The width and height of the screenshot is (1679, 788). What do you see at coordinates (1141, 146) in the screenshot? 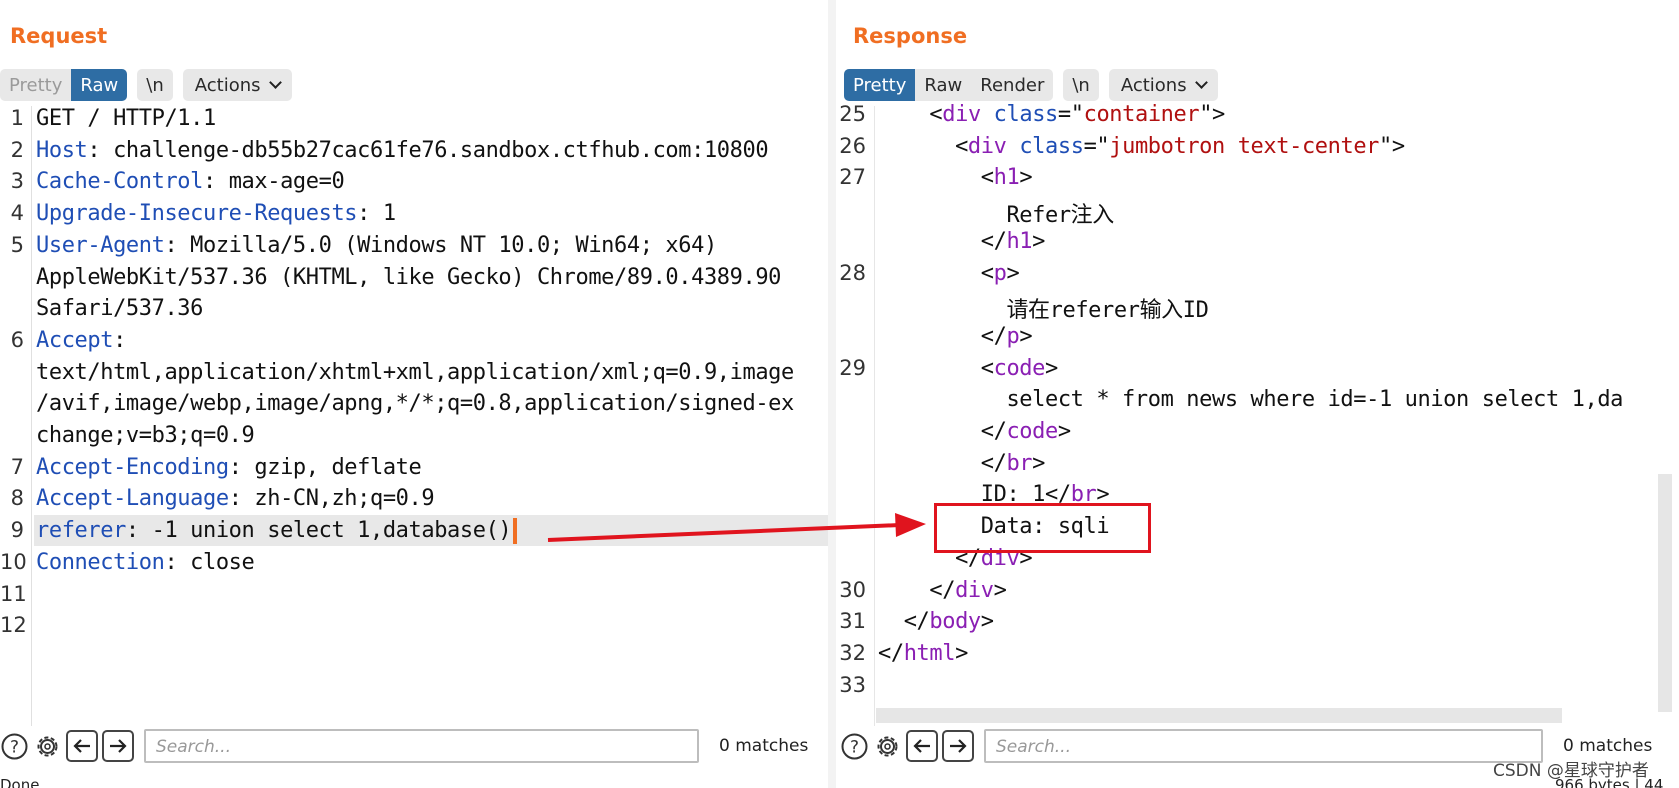
I see `code-line: <div class="jumbotron text-center">` at bounding box center [1141, 146].